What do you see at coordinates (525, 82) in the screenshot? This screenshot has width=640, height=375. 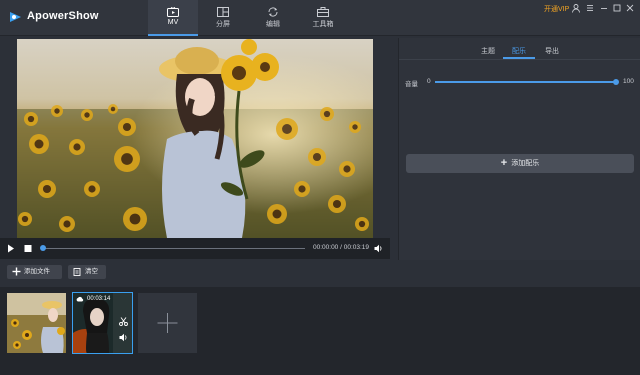 I see `volume-slider` at bounding box center [525, 82].